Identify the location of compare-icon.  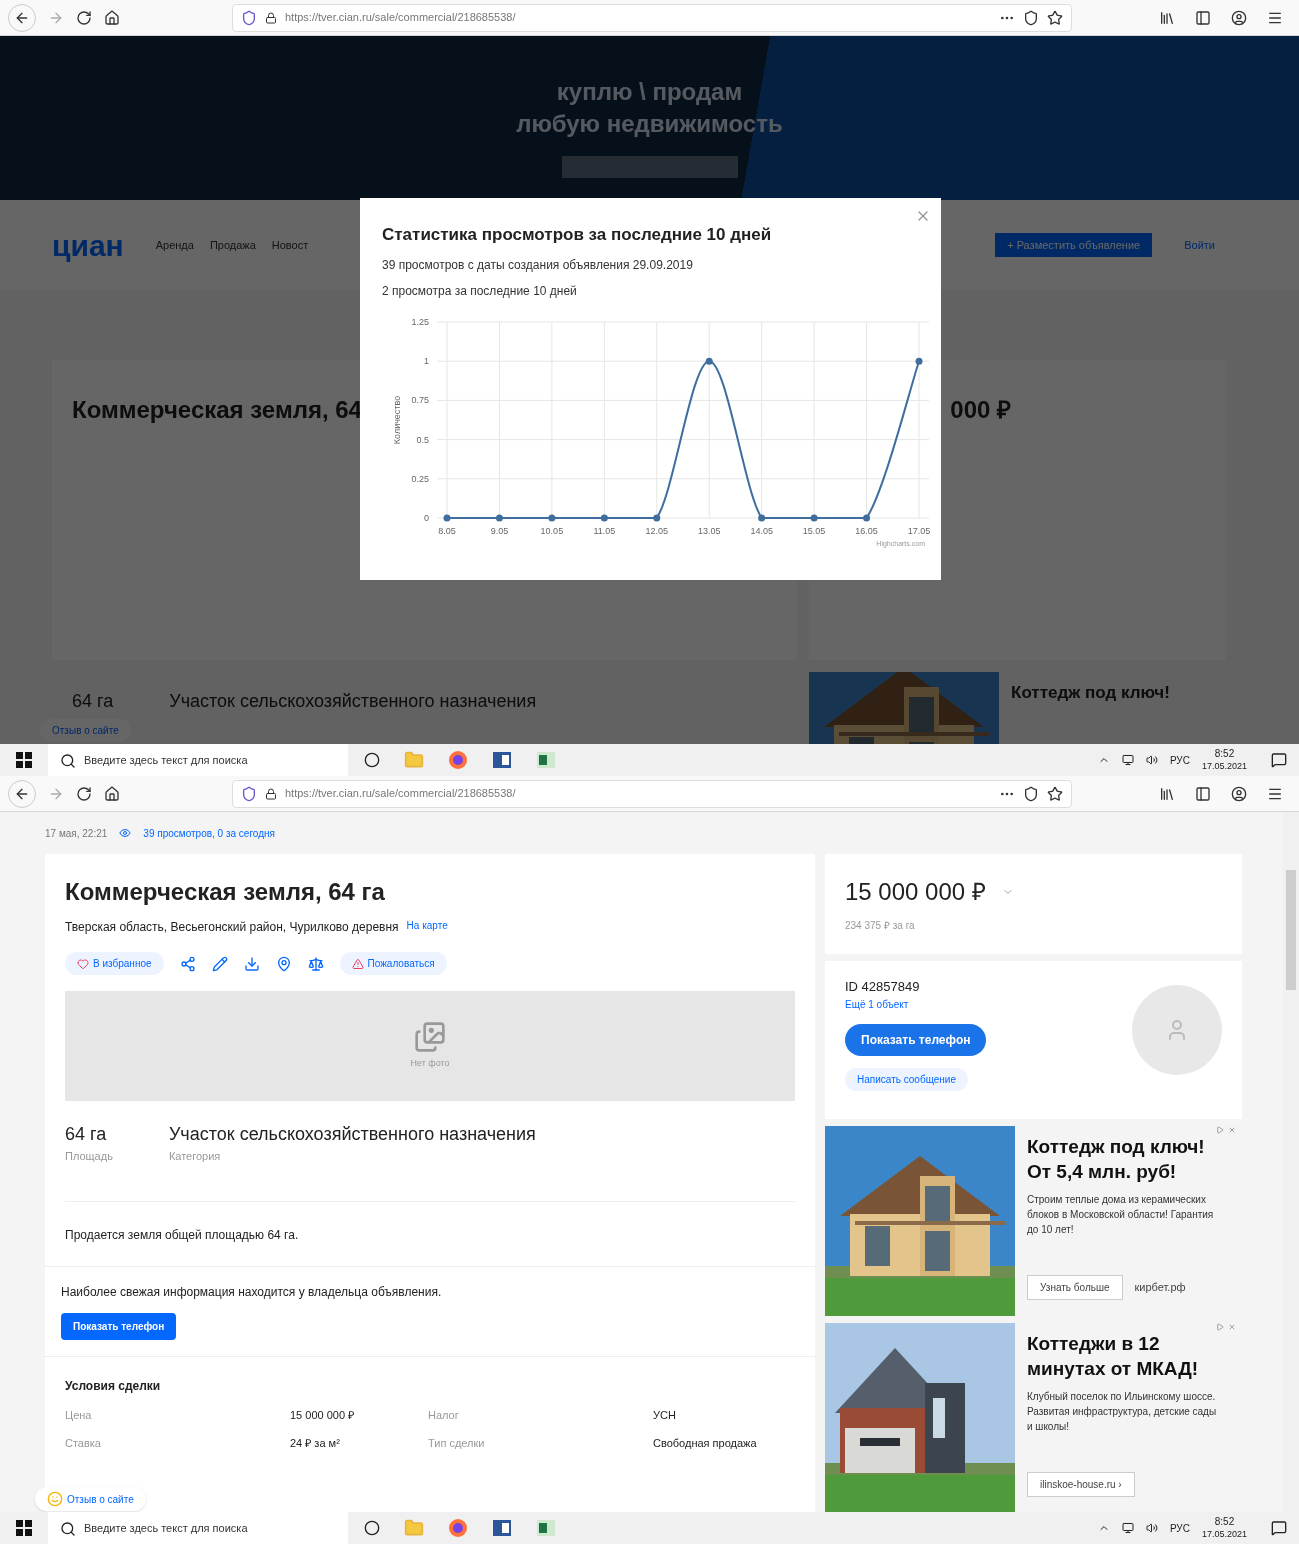
(315, 963).